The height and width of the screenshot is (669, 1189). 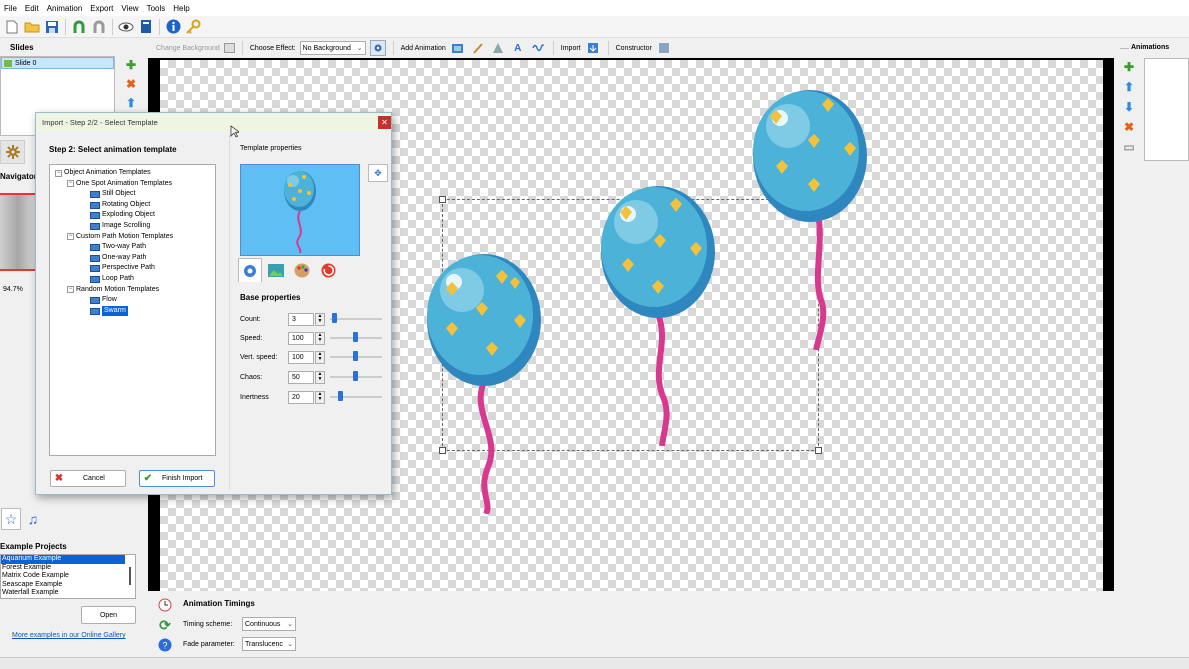 I want to click on open-folder-button, so click(x=32, y=27).